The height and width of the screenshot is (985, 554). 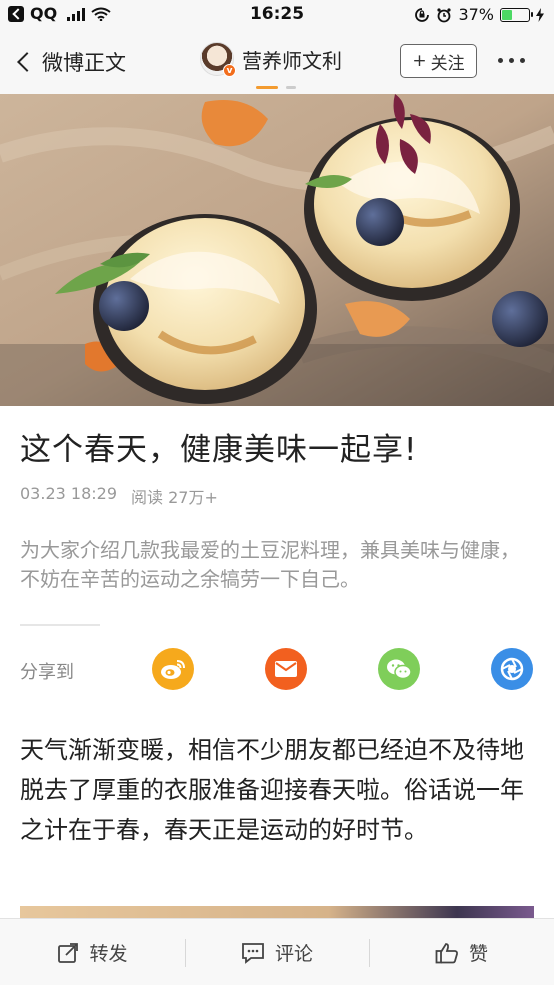 I want to click on article-title: 这个春天，健康美味一起享!, so click(x=219, y=450).